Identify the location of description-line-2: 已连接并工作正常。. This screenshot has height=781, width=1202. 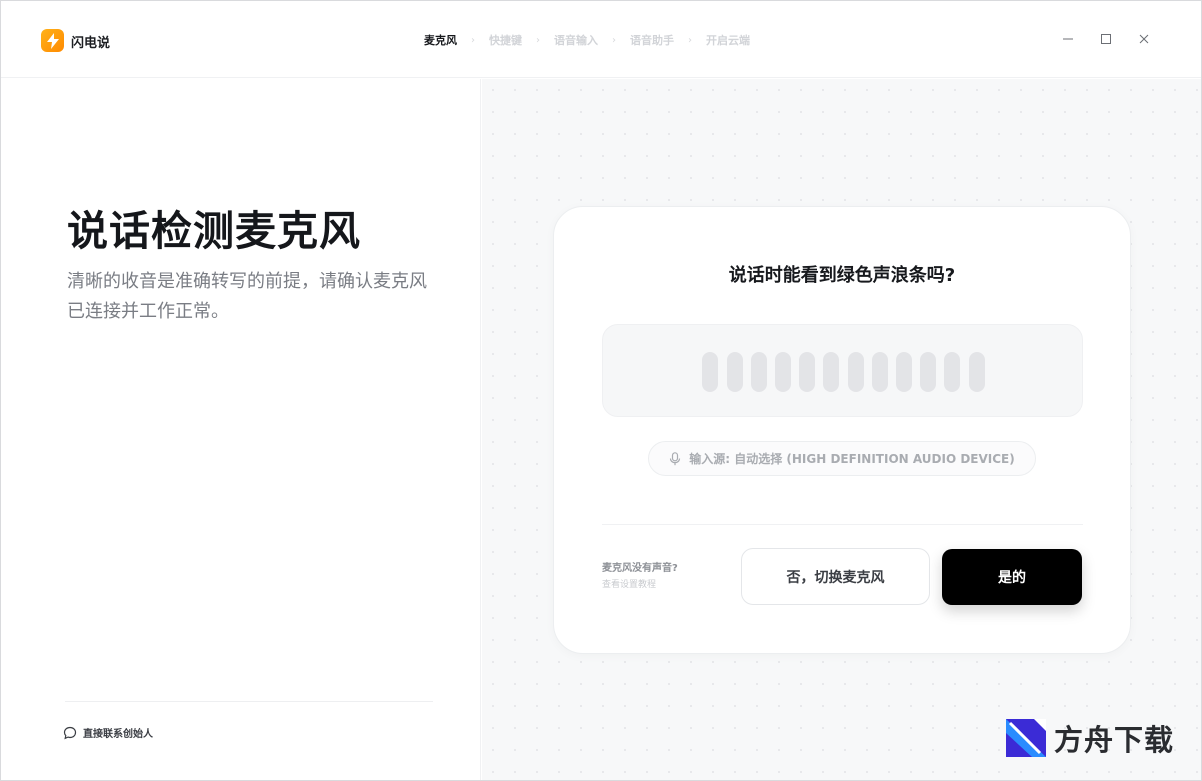
(148, 311).